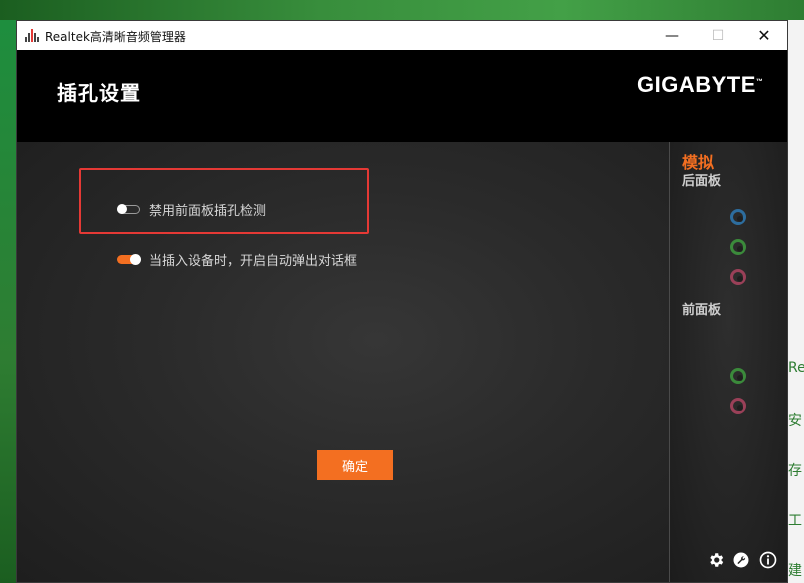 This screenshot has height=583, width=804. Describe the element at coordinates (129, 259) in the screenshot. I see `auto-popup-dialog-toggle` at that location.